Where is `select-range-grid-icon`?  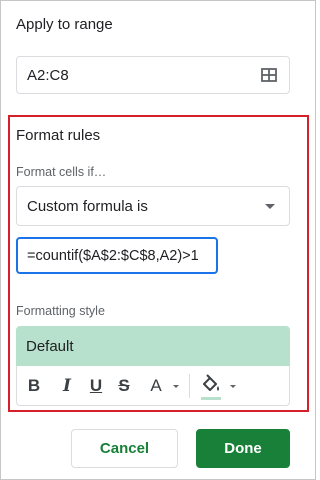
select-range-grid-icon is located at coordinates (269, 75).